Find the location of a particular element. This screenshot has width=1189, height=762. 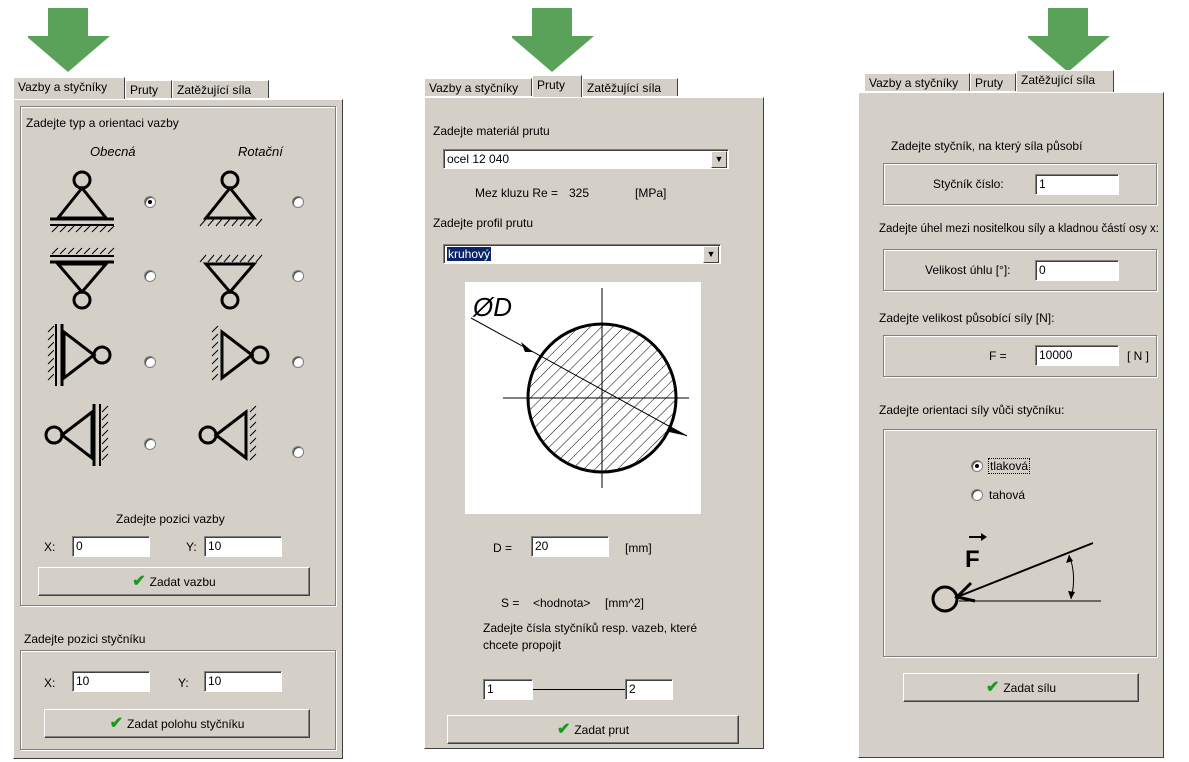

add-support-button: ✔ Zadat vazbu is located at coordinates (174, 581).